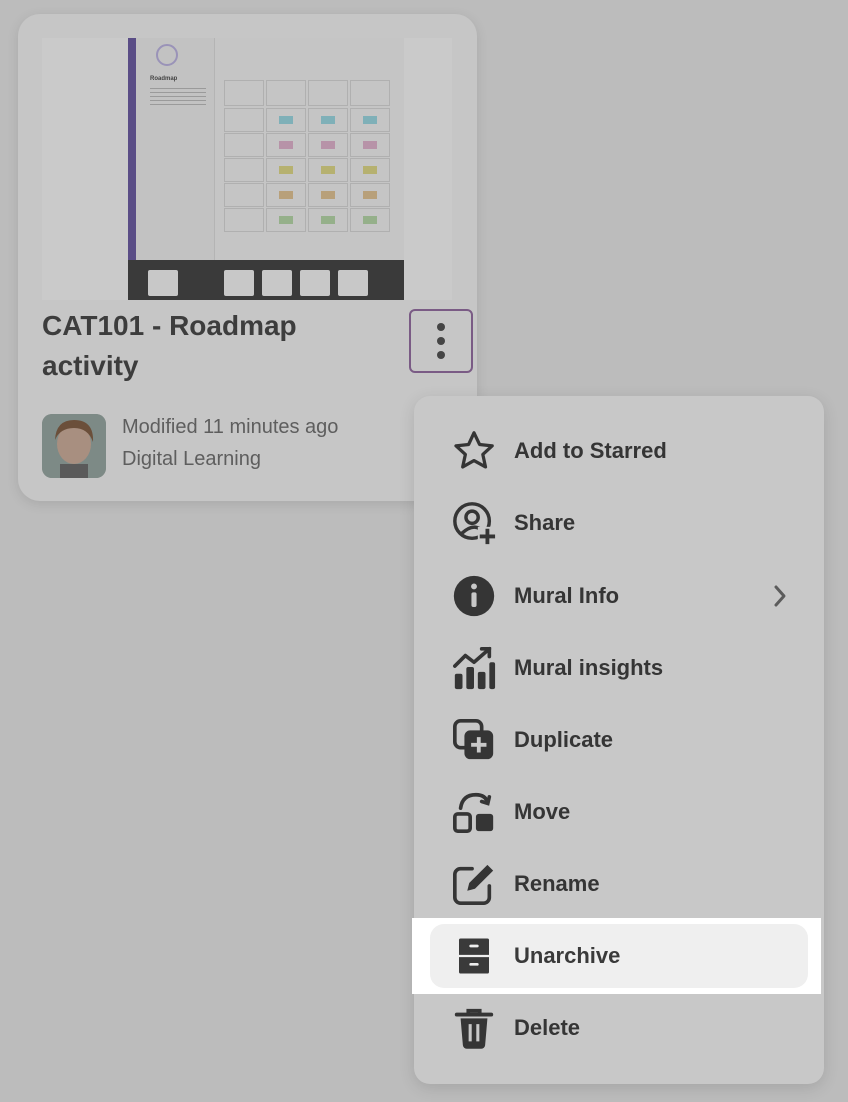 Image resolution: width=848 pixels, height=1102 pixels. Describe the element at coordinates (545, 522) in the screenshot. I see `menu-item-label: Share` at that location.